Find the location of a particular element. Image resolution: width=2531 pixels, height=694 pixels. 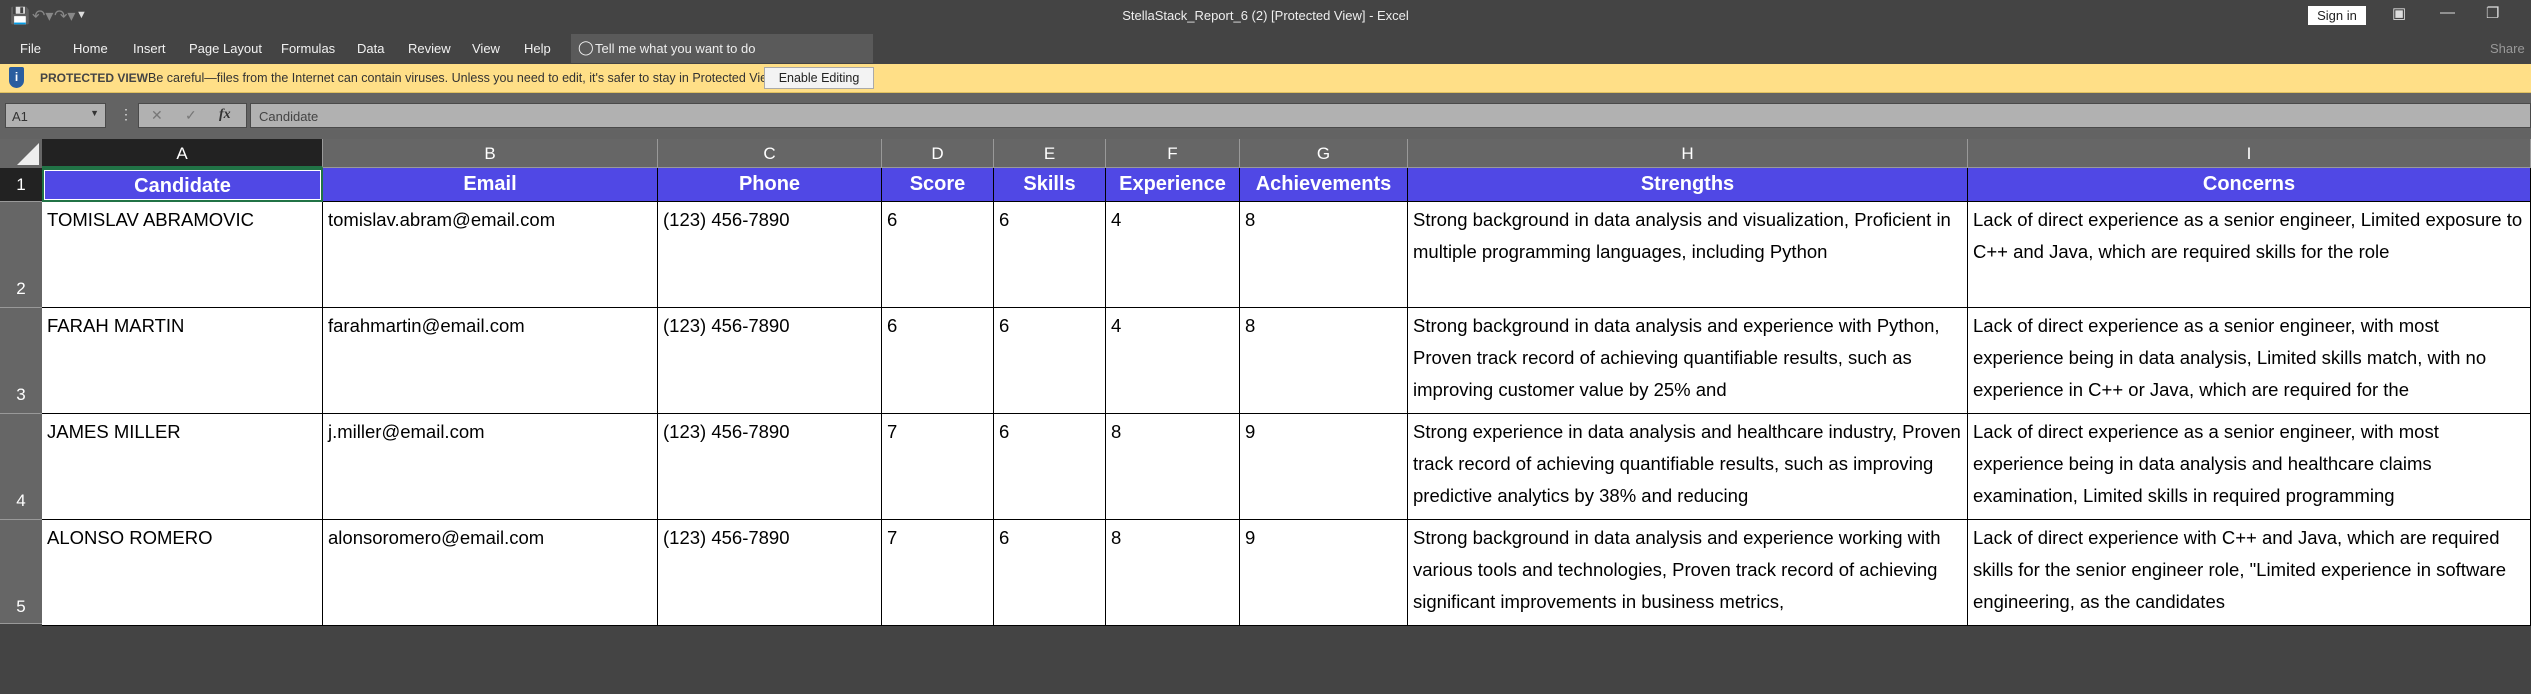

header-cell-candidate: Candidate is located at coordinates (182, 185).